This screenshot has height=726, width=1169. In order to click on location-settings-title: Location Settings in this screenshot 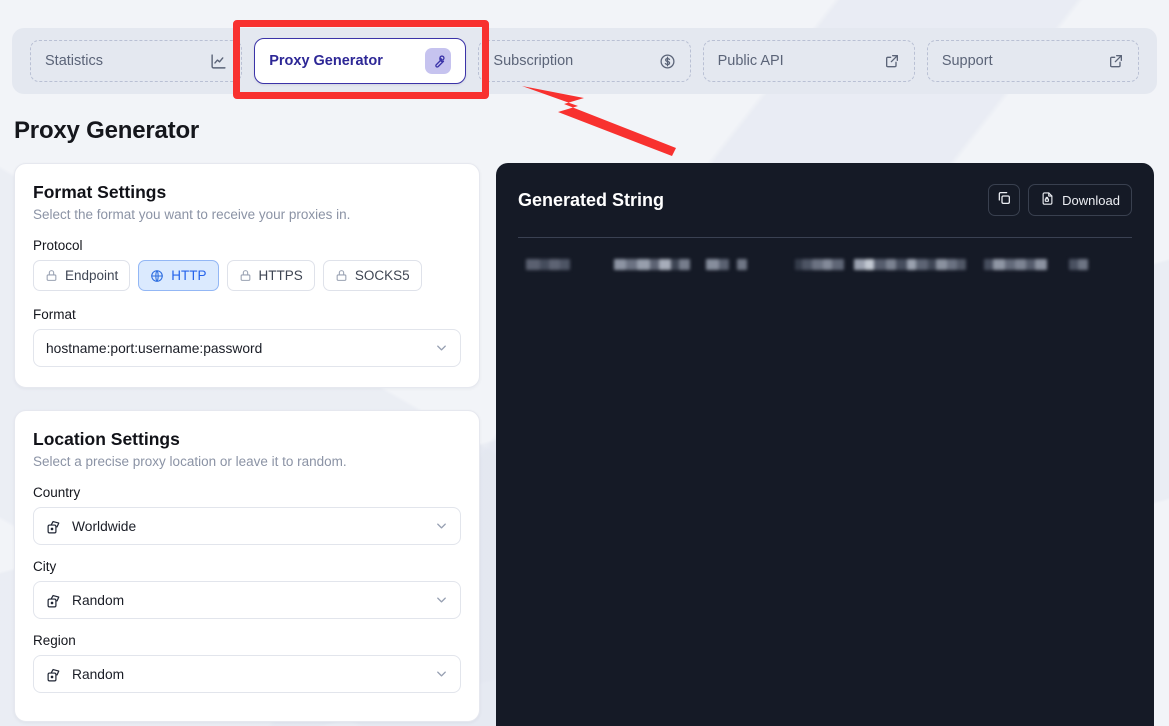, I will do `click(106, 439)`.